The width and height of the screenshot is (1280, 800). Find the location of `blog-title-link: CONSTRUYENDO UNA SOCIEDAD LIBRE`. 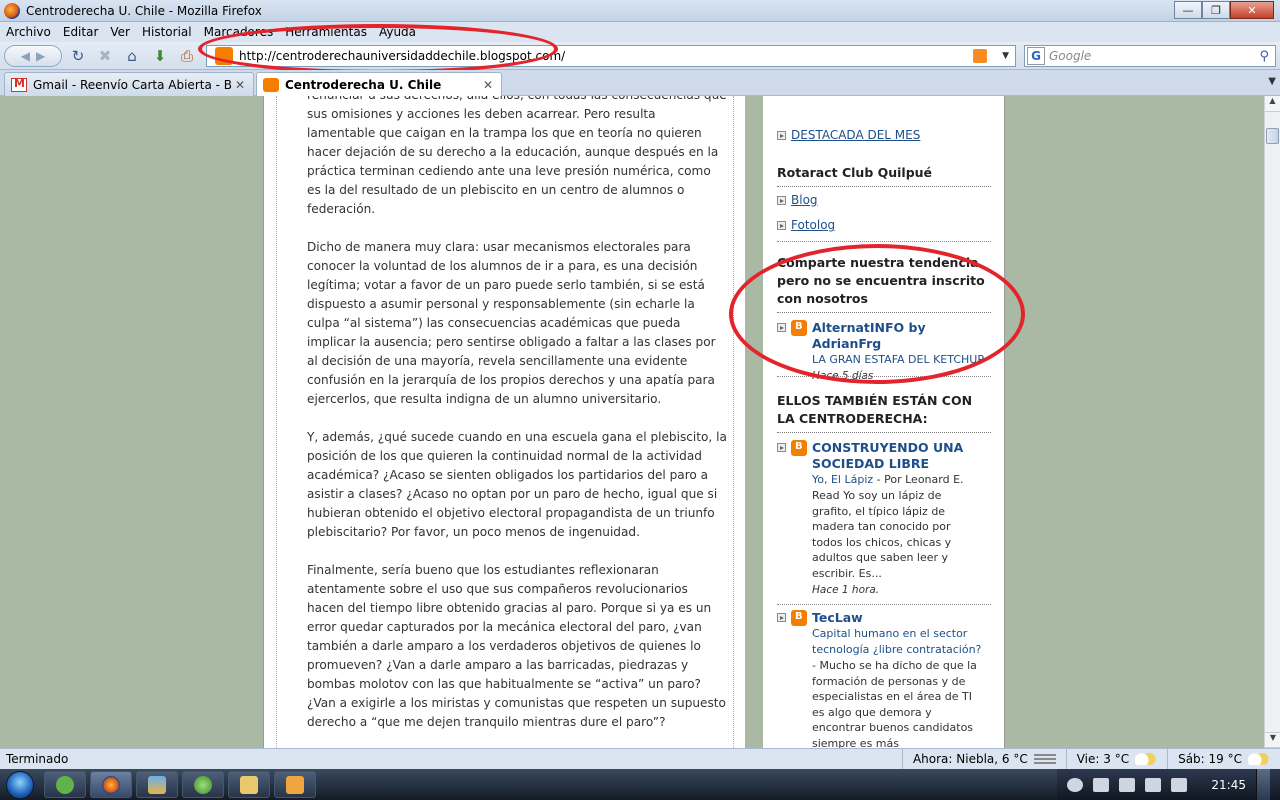

blog-title-link: CONSTRUYENDO UNA SOCIEDAD LIBRE is located at coordinates (892, 456).